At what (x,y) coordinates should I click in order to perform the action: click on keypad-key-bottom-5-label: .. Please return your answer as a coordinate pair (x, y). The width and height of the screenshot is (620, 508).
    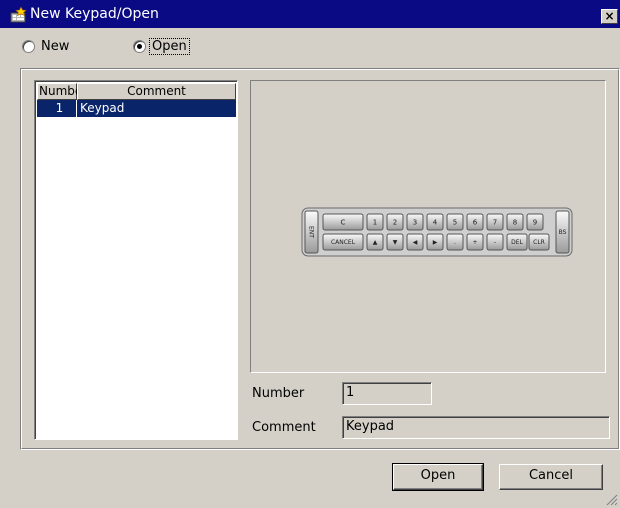
    Looking at the image, I should click on (455, 242).